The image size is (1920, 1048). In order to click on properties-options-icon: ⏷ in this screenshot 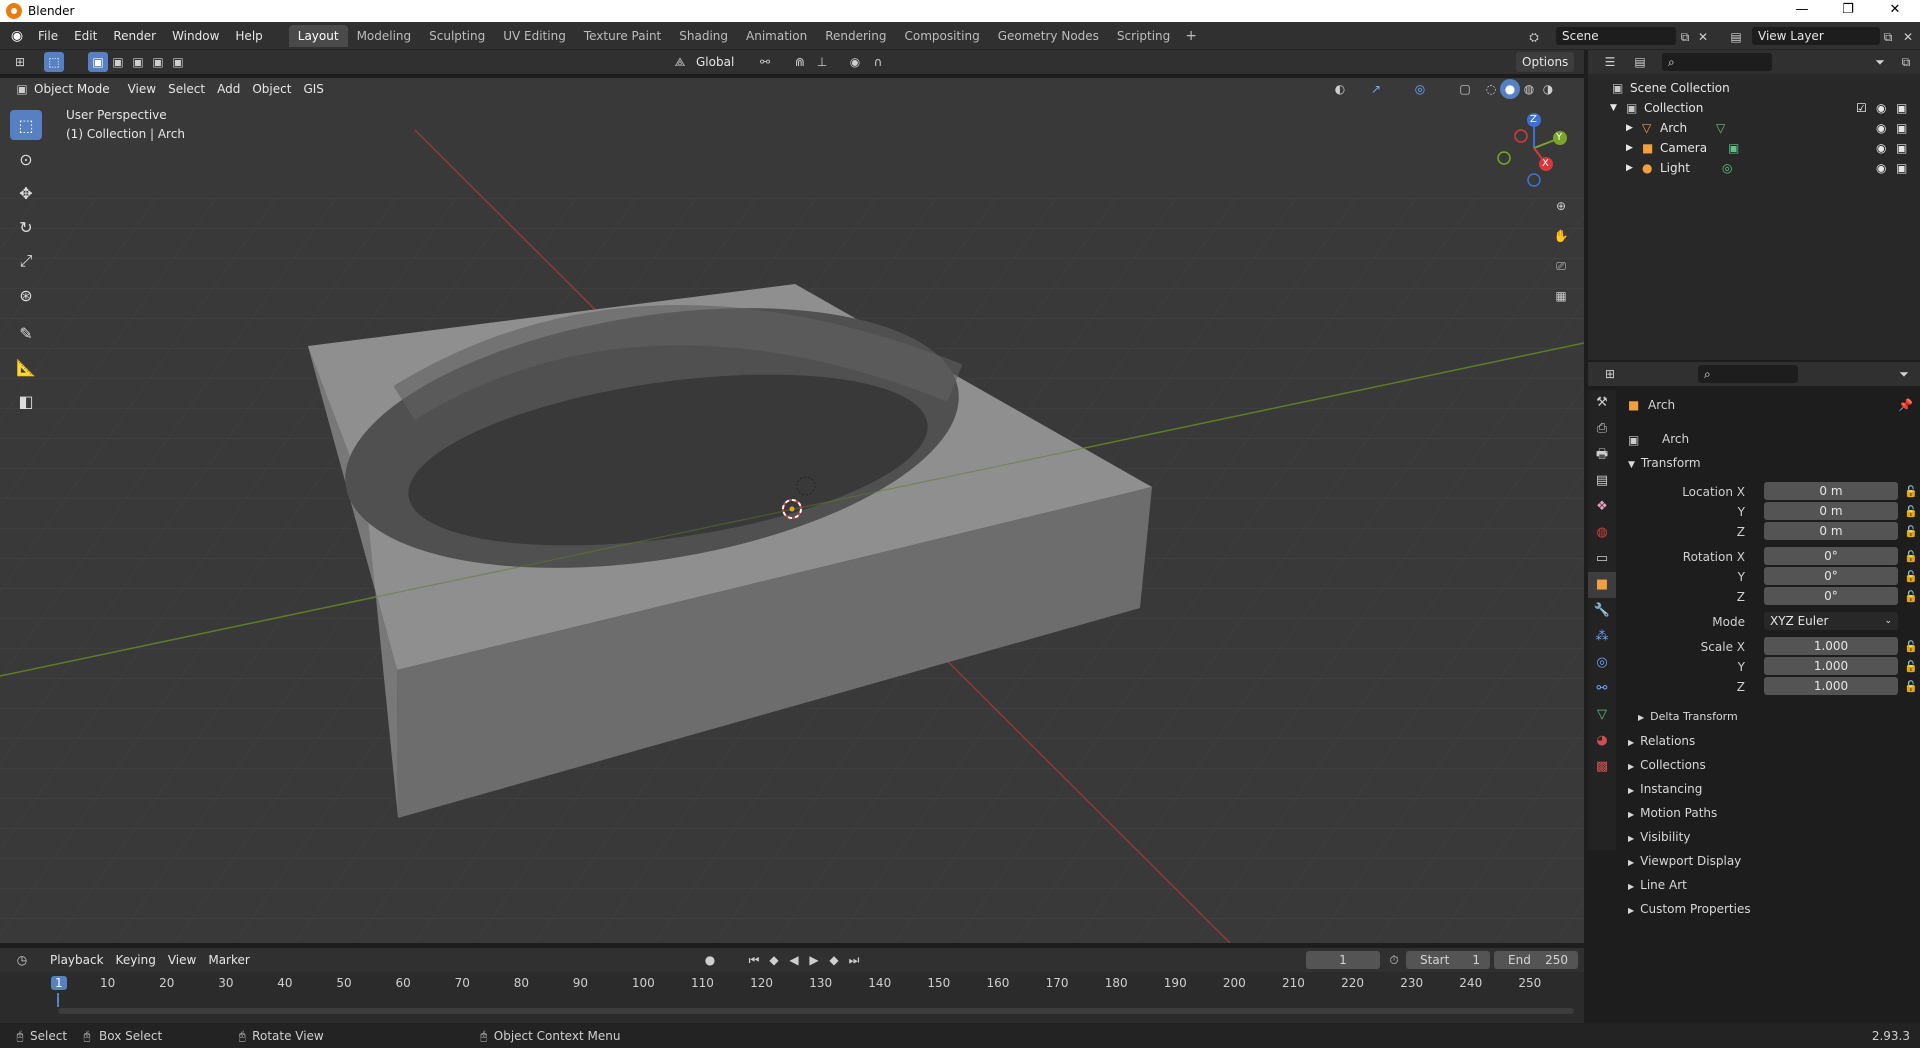, I will do `click(1904, 374)`.